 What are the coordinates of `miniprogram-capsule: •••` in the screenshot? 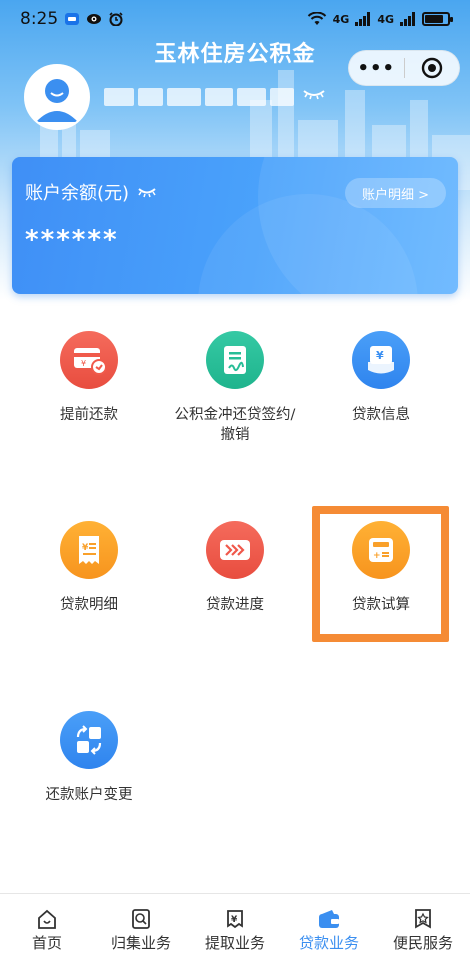 It's located at (404, 68).